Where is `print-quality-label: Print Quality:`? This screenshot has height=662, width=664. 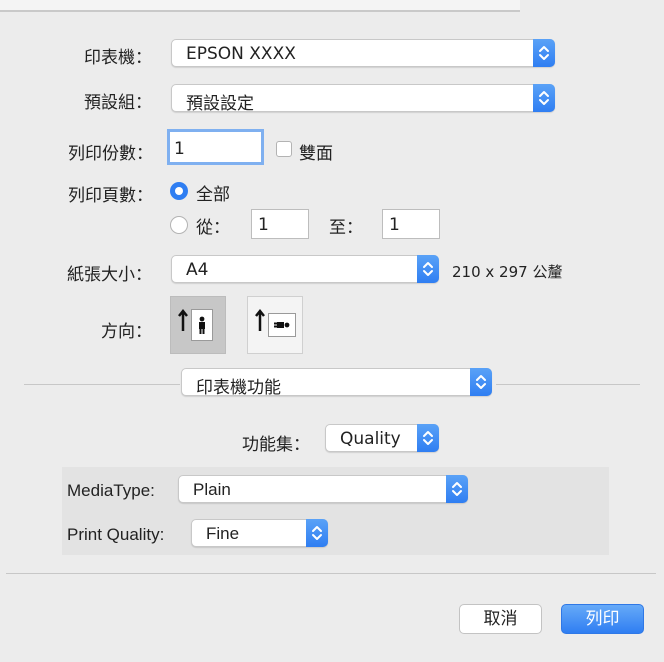
print-quality-label: Print Quality: is located at coordinates (116, 534).